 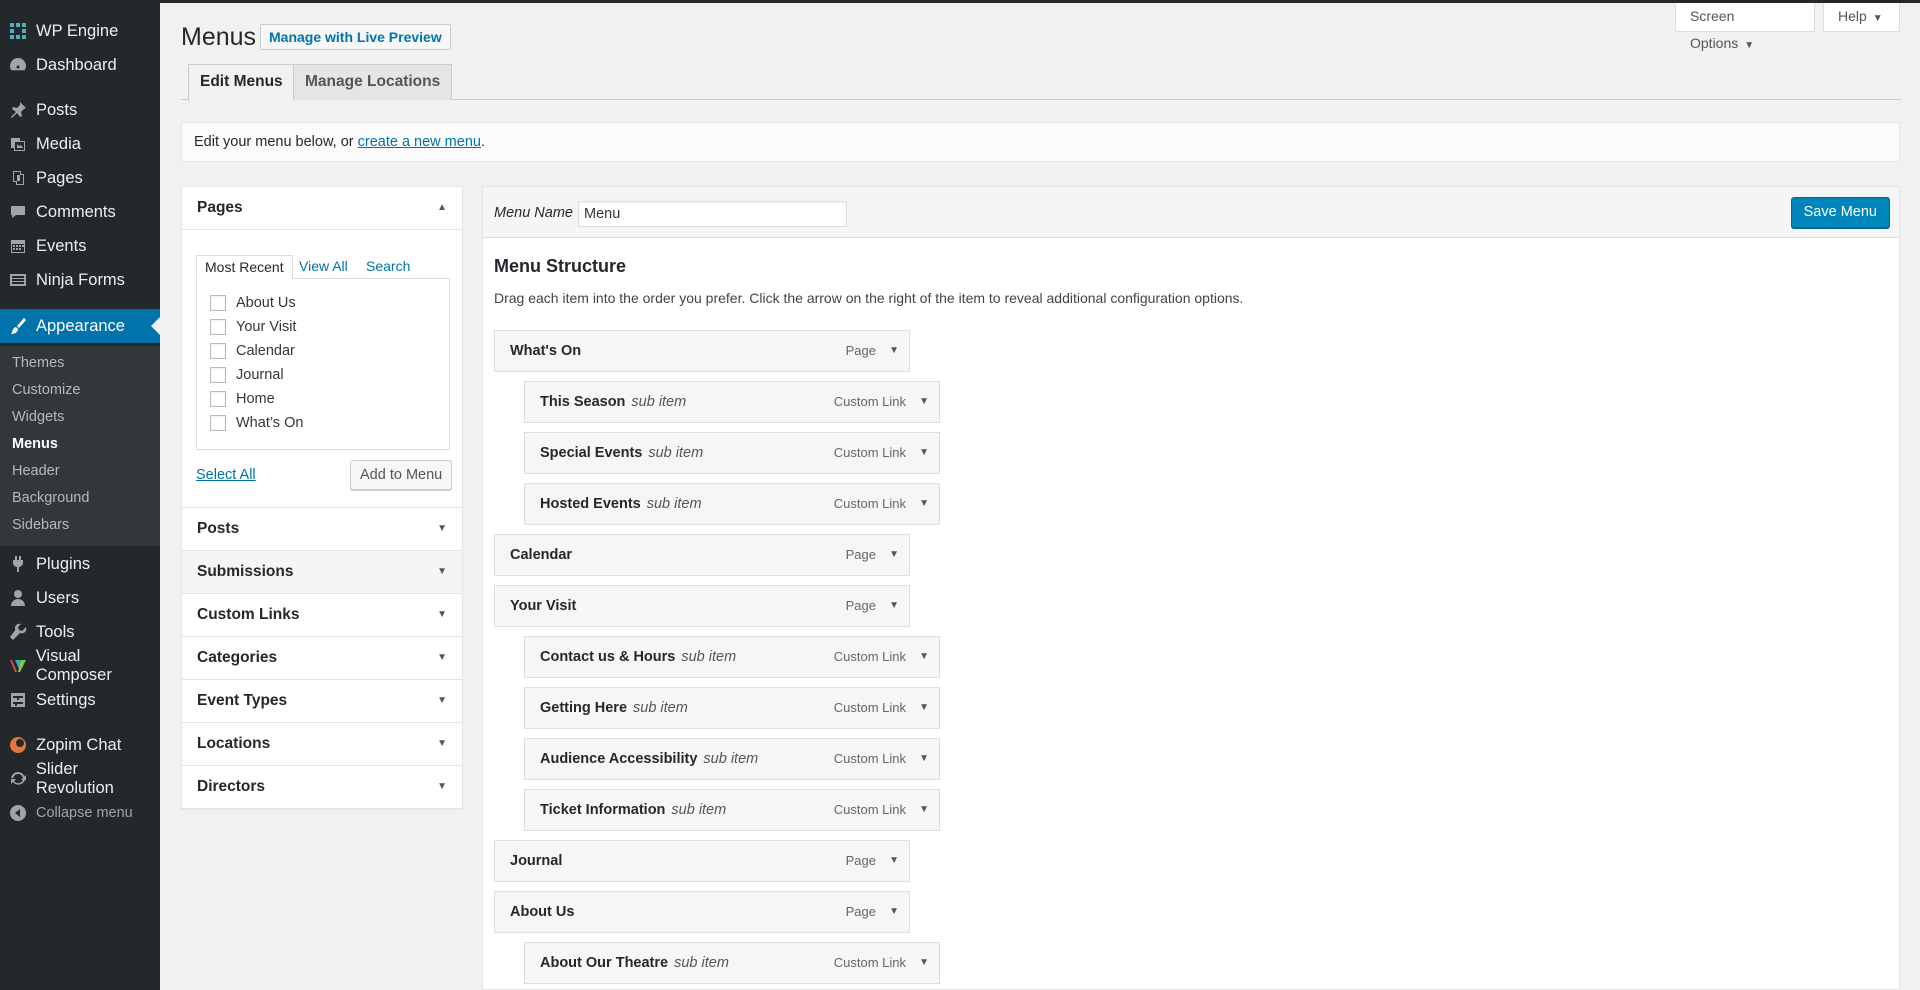 What do you see at coordinates (46, 390) in the screenshot?
I see `submenu-item-customize: Customize` at bounding box center [46, 390].